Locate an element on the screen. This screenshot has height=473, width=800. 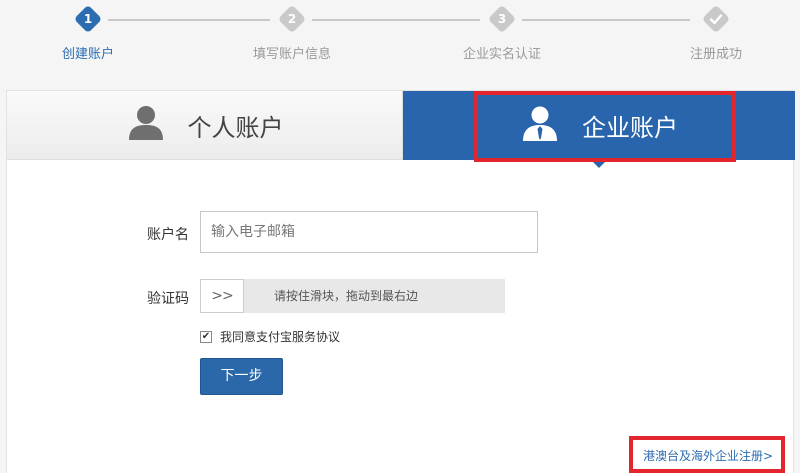
step-number: 2 is located at coordinates (292, 19).